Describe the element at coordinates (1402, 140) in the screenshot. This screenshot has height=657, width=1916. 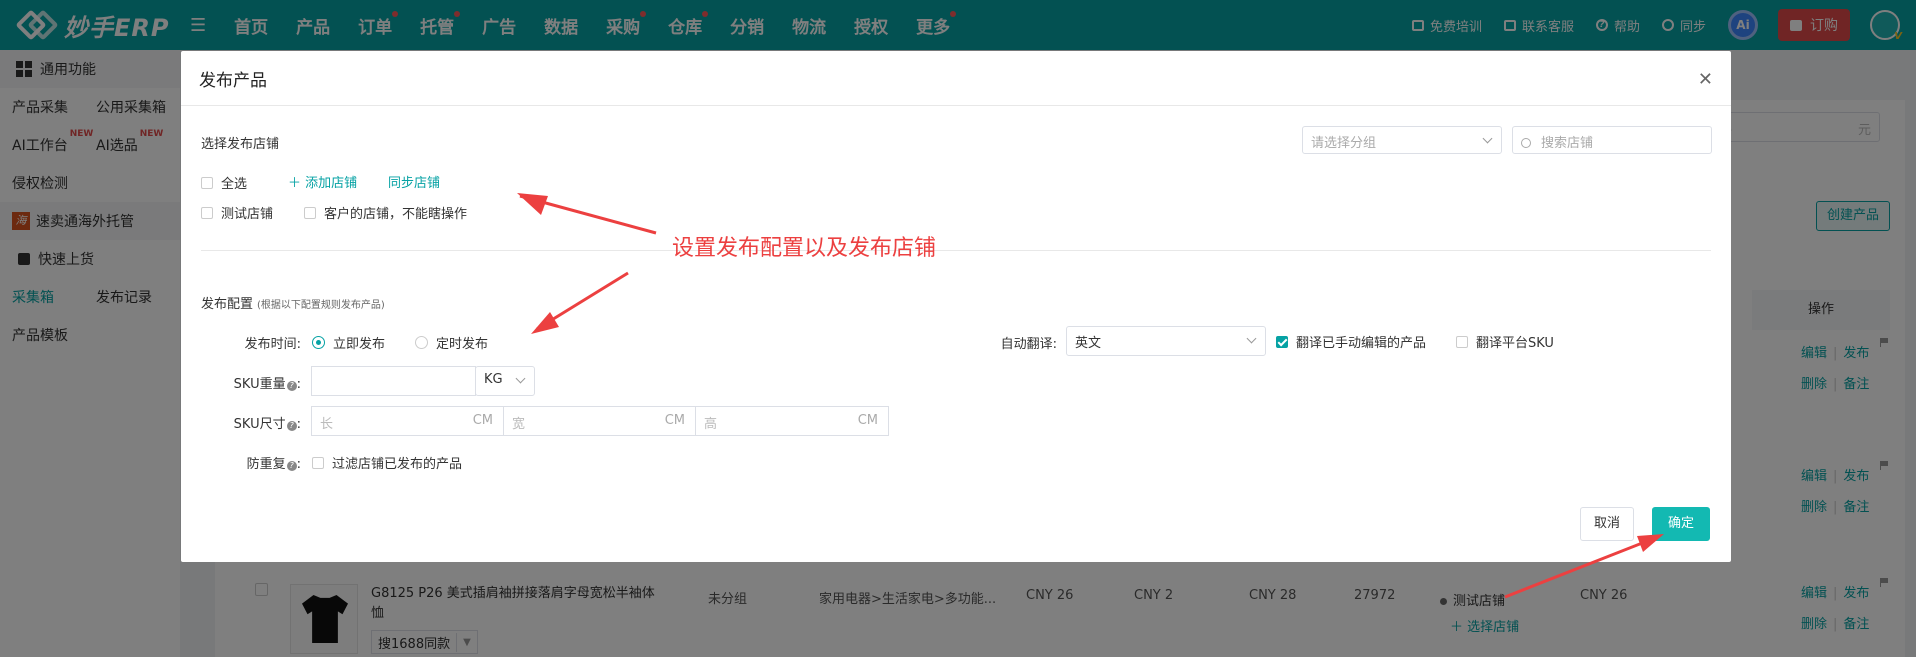
I see `group-select: 请选择分组` at that location.